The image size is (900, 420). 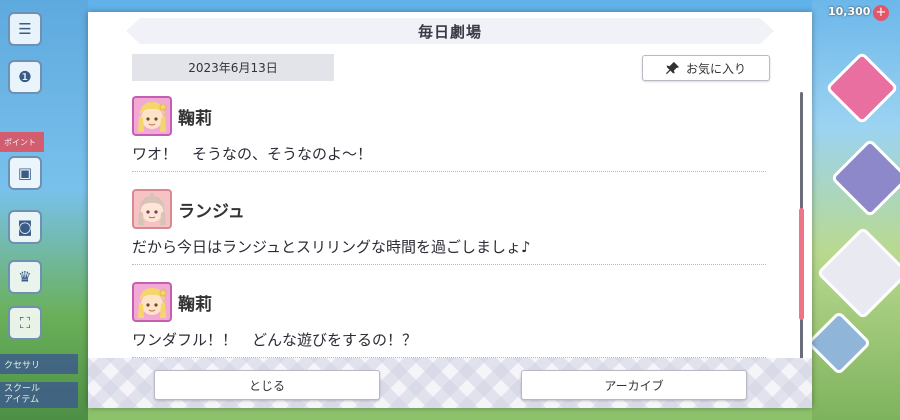 What do you see at coordinates (715, 68) in the screenshot?
I see `favorite-label: お気に入り` at bounding box center [715, 68].